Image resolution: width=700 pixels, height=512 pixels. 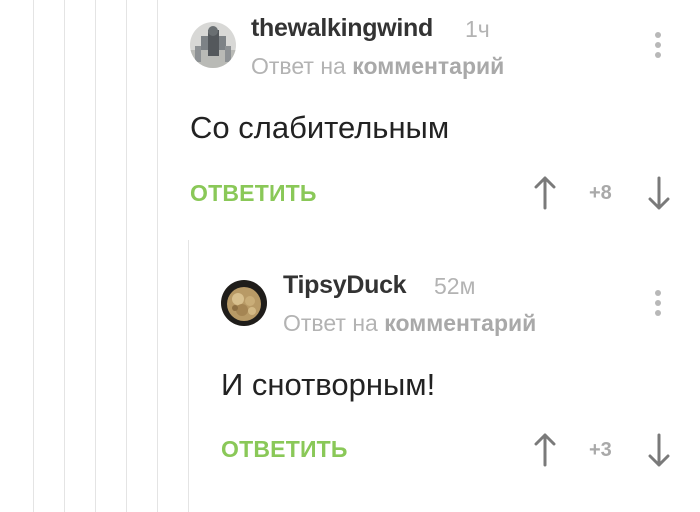 What do you see at coordinates (600, 450) in the screenshot?
I see `rating: +3` at bounding box center [600, 450].